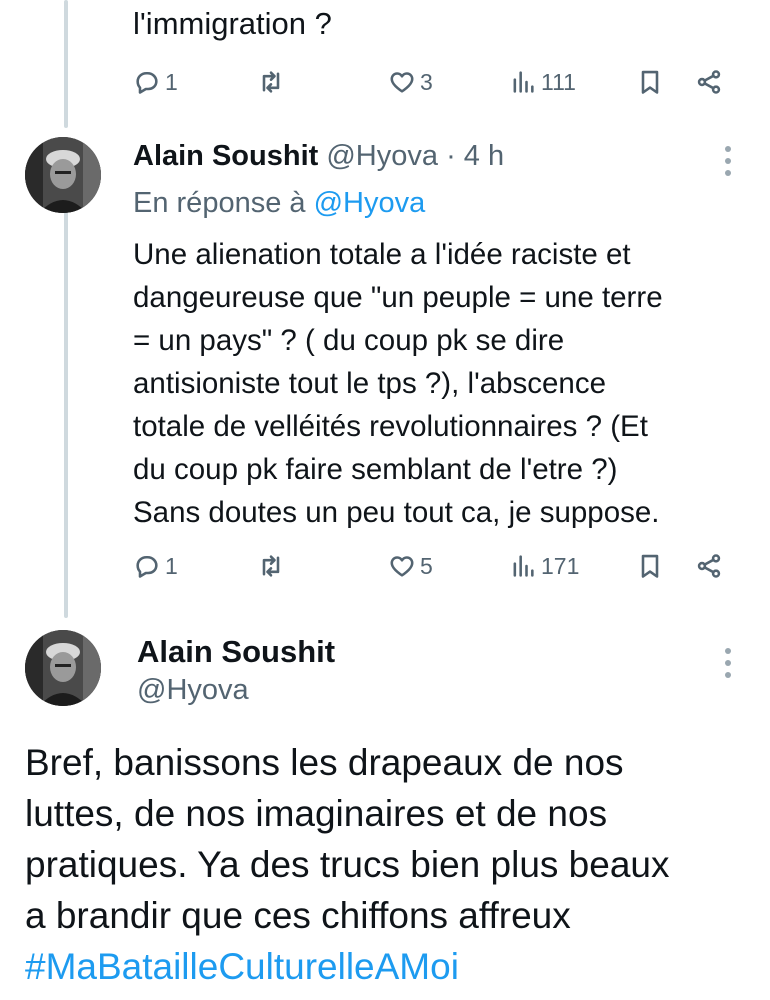 This screenshot has width=770, height=1000. Describe the element at coordinates (324, 762) in the screenshot. I see `main-line: Bref, banissons les drapeaux de nos` at that location.